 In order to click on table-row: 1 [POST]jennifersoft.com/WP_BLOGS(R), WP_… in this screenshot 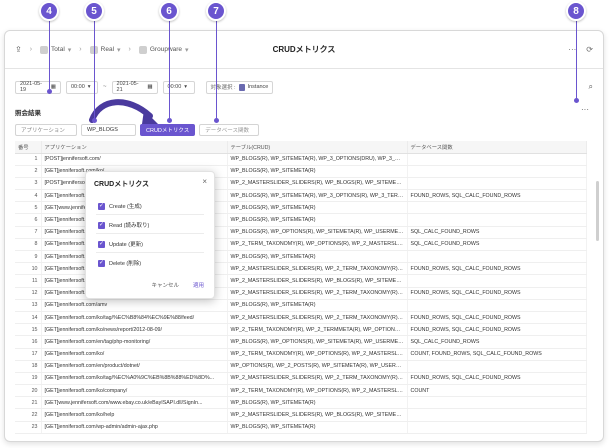, I will do `click(301, 159)`.